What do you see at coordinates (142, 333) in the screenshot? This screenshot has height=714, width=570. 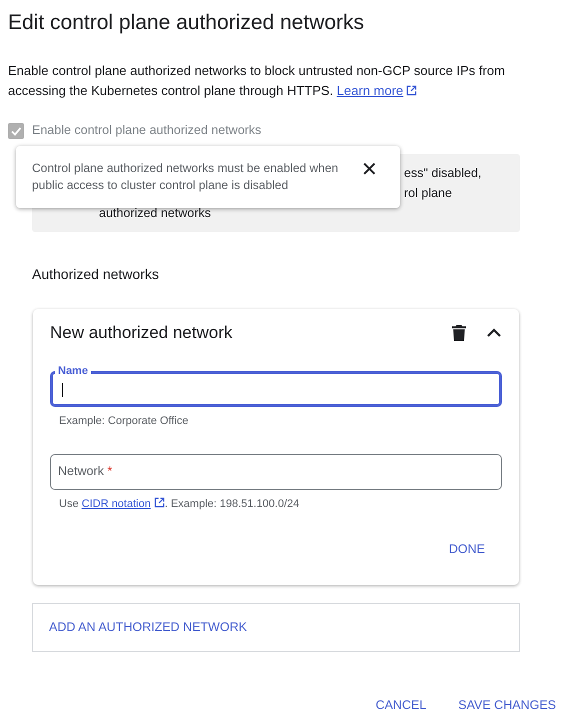 I see `card-title: New authorized network` at bounding box center [142, 333].